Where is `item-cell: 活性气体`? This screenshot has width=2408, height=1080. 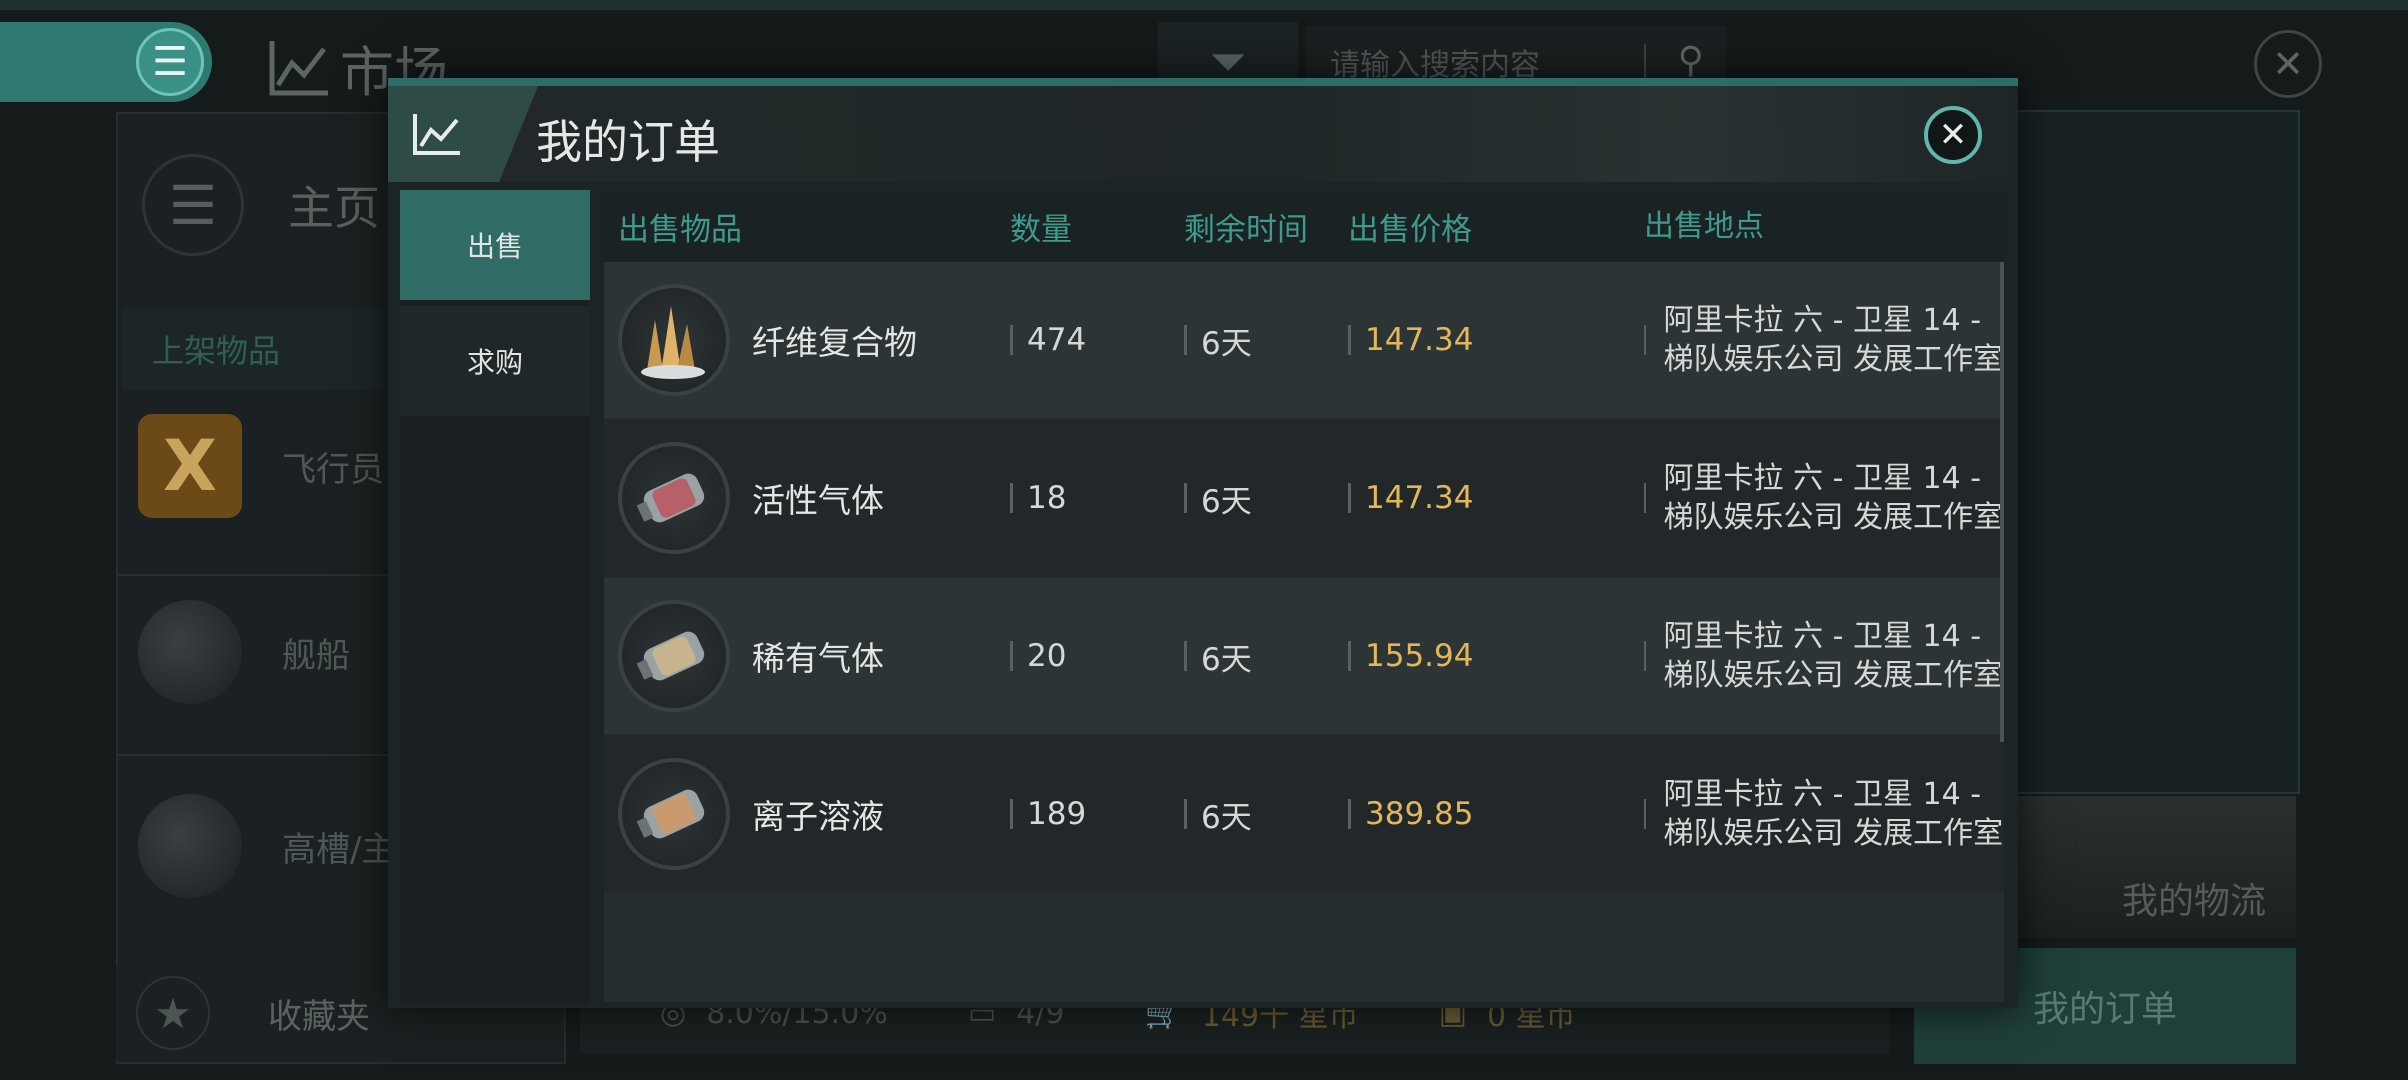
item-cell: 活性气体 is located at coordinates (807, 498).